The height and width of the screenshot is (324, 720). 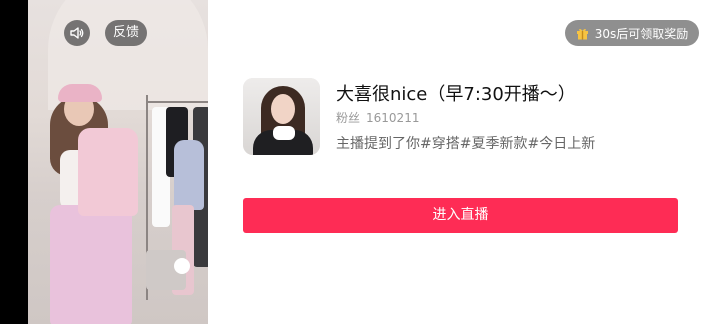 What do you see at coordinates (182, 266) in the screenshot?
I see `product-badge` at bounding box center [182, 266].